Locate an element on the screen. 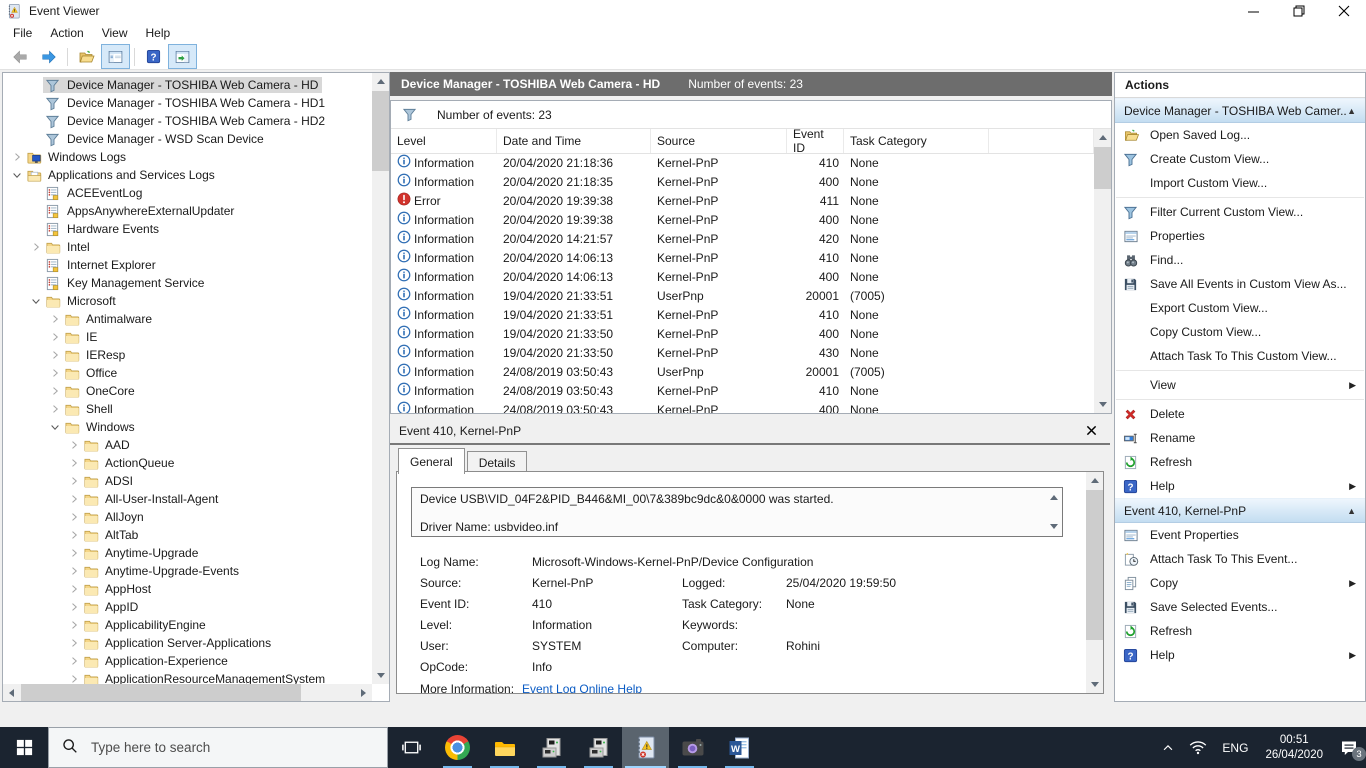 This screenshot has width=1366, height=768. tree-item-windows-logs: Windows Logs is located at coordinates (187, 157).